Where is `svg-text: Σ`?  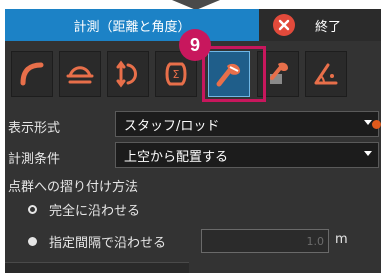
svg-text: Σ is located at coordinates (176, 74).